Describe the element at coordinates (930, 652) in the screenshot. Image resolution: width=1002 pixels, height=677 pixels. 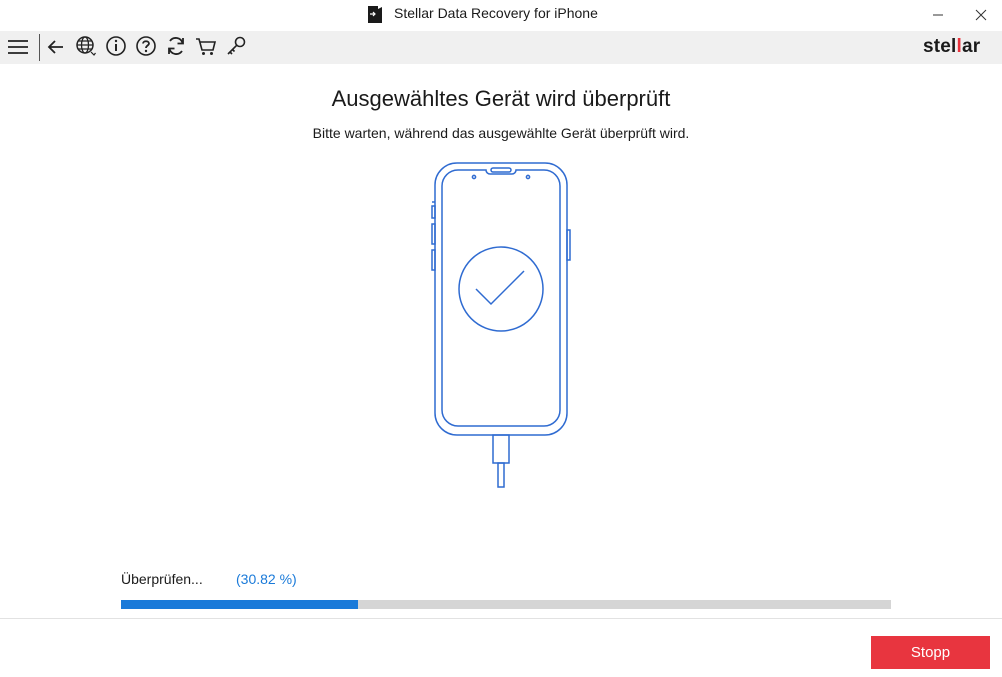
I see `stop-button: Stopp` at that location.